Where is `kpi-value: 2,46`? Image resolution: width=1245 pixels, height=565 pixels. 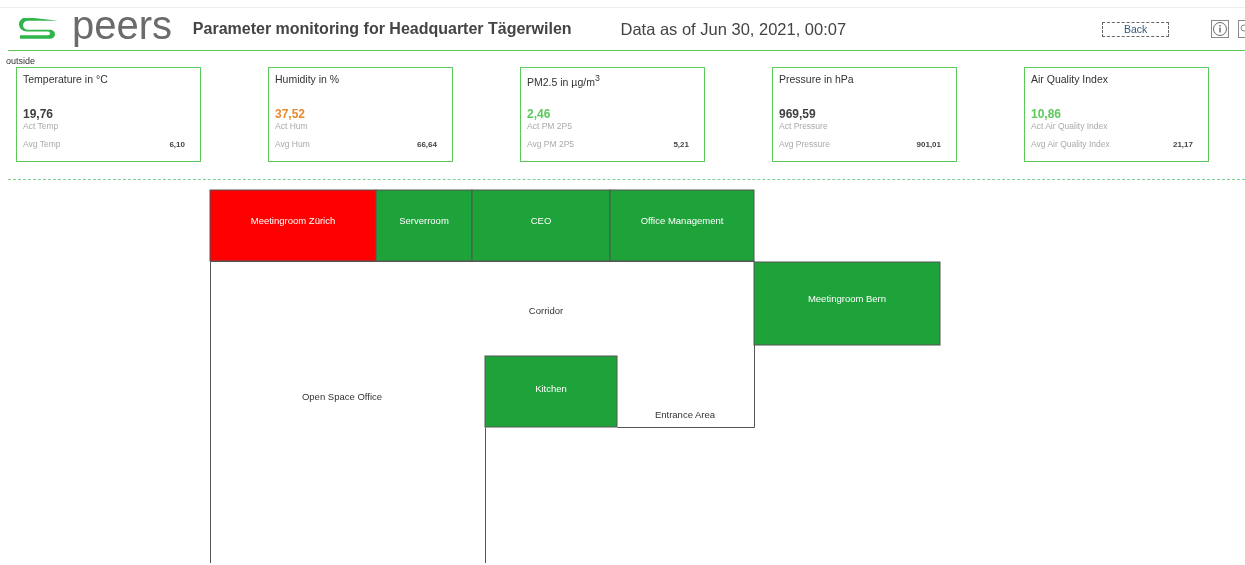 kpi-value: 2,46 is located at coordinates (539, 114).